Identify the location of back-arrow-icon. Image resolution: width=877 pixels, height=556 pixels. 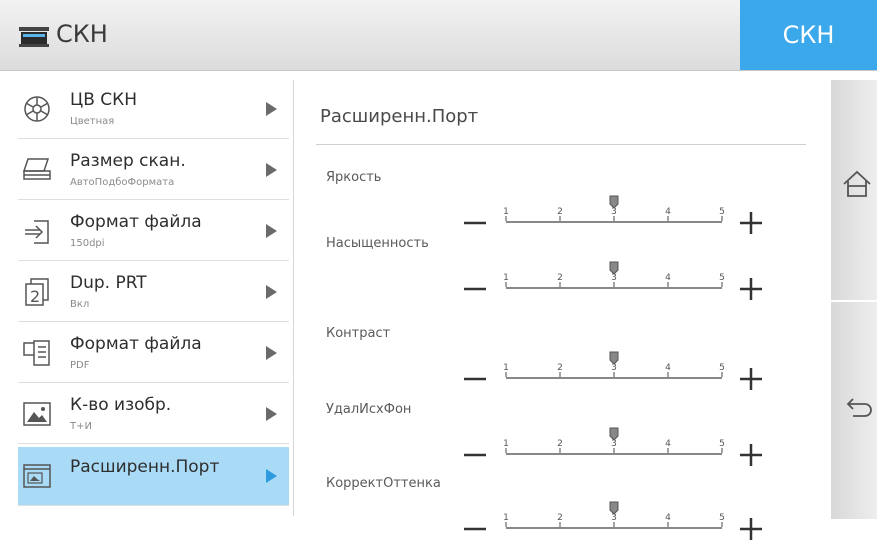
(858, 408).